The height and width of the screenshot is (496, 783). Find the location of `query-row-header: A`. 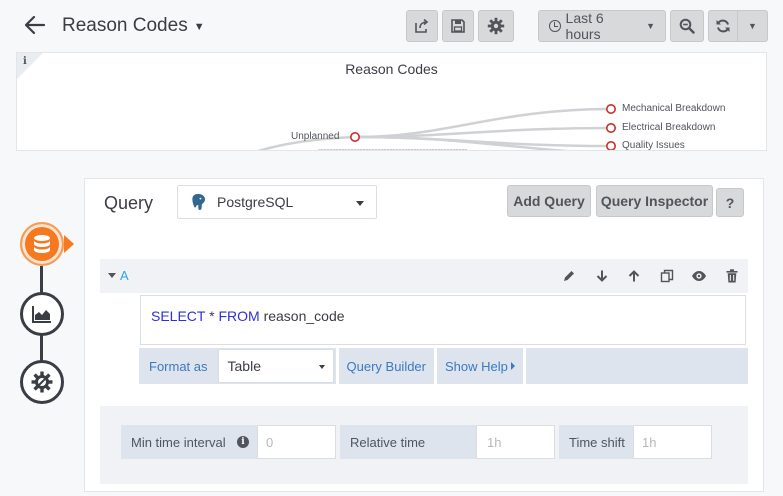

query-row-header: A is located at coordinates (424, 276).